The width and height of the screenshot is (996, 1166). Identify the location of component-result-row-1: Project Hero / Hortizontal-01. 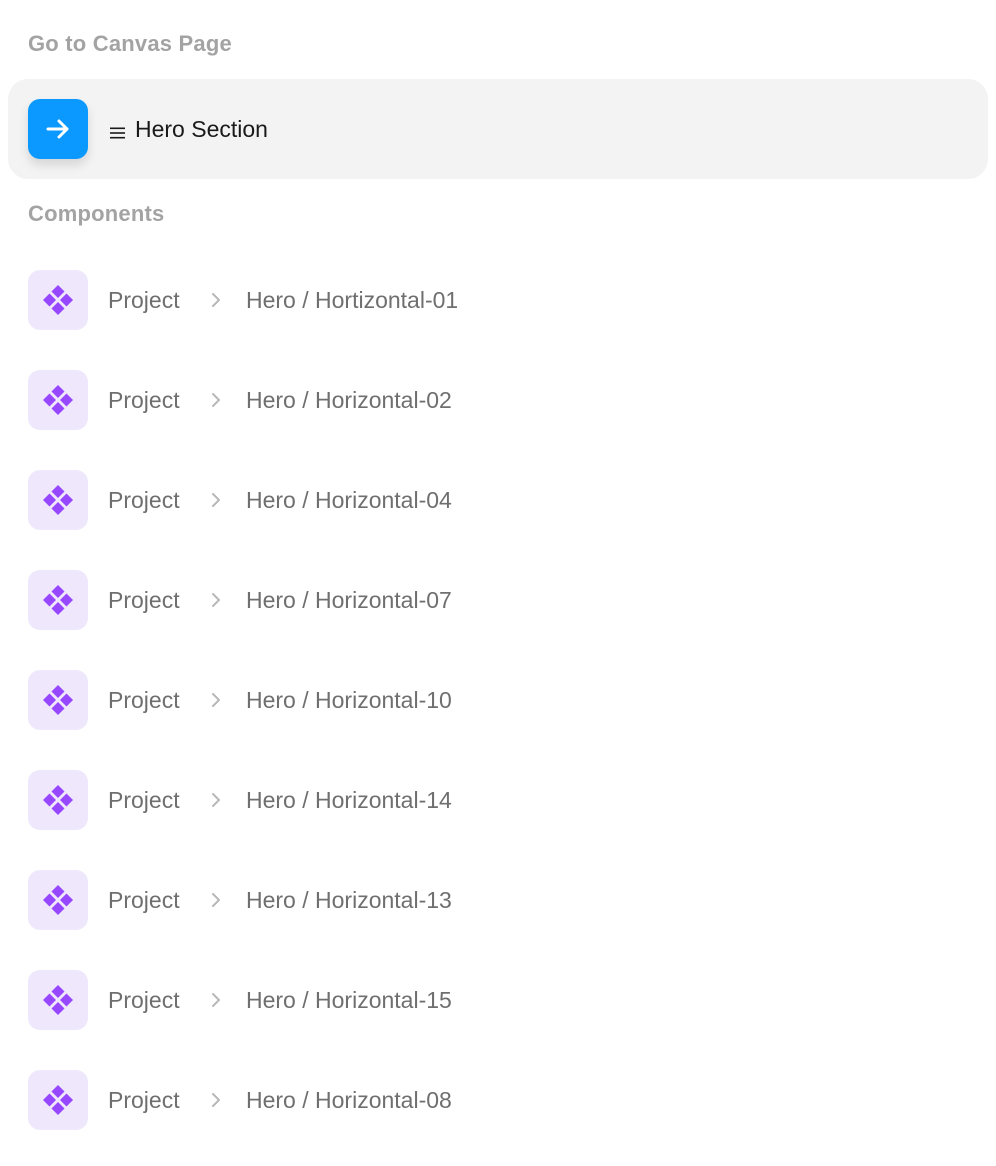
(498, 300).